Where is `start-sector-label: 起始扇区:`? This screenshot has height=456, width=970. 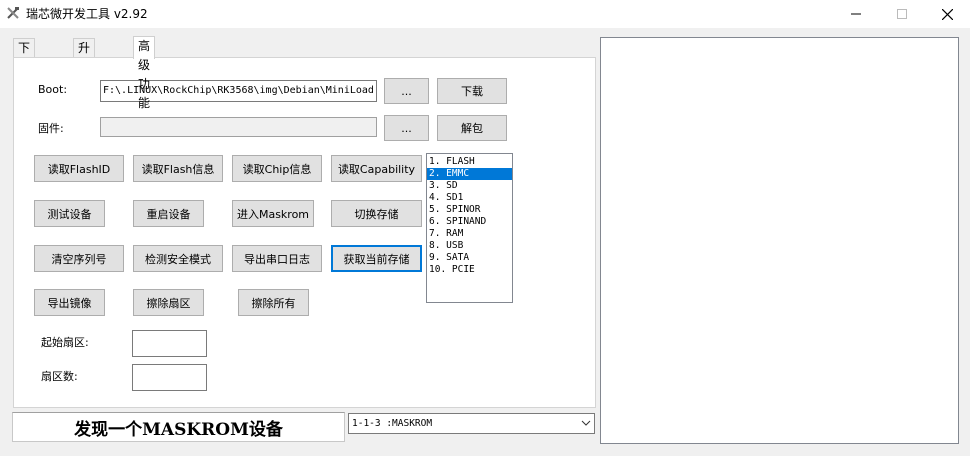
start-sector-label: 起始扇区: is located at coordinates (65, 342).